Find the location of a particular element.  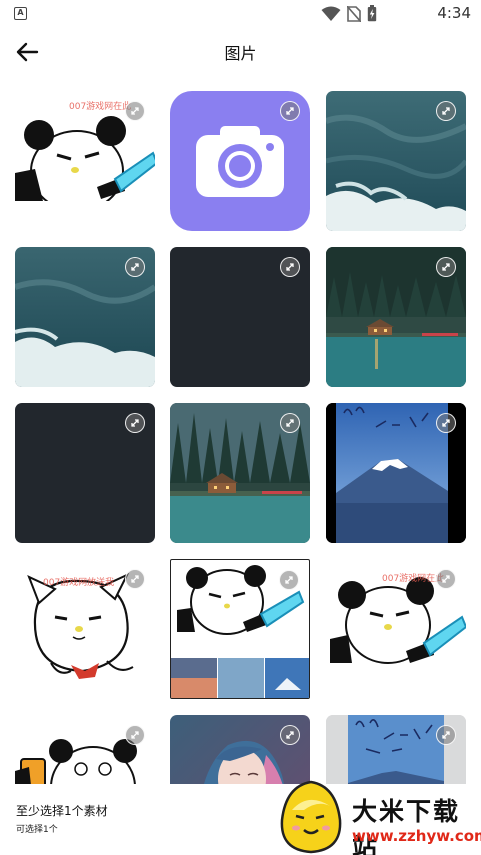

system-icons is located at coordinates (349, 13).